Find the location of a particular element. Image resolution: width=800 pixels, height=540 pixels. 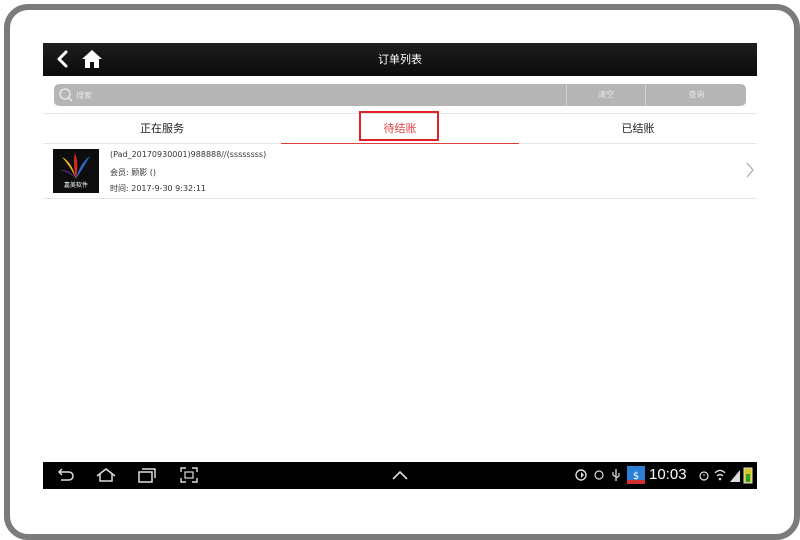

usb-icon is located at coordinates (616, 475).